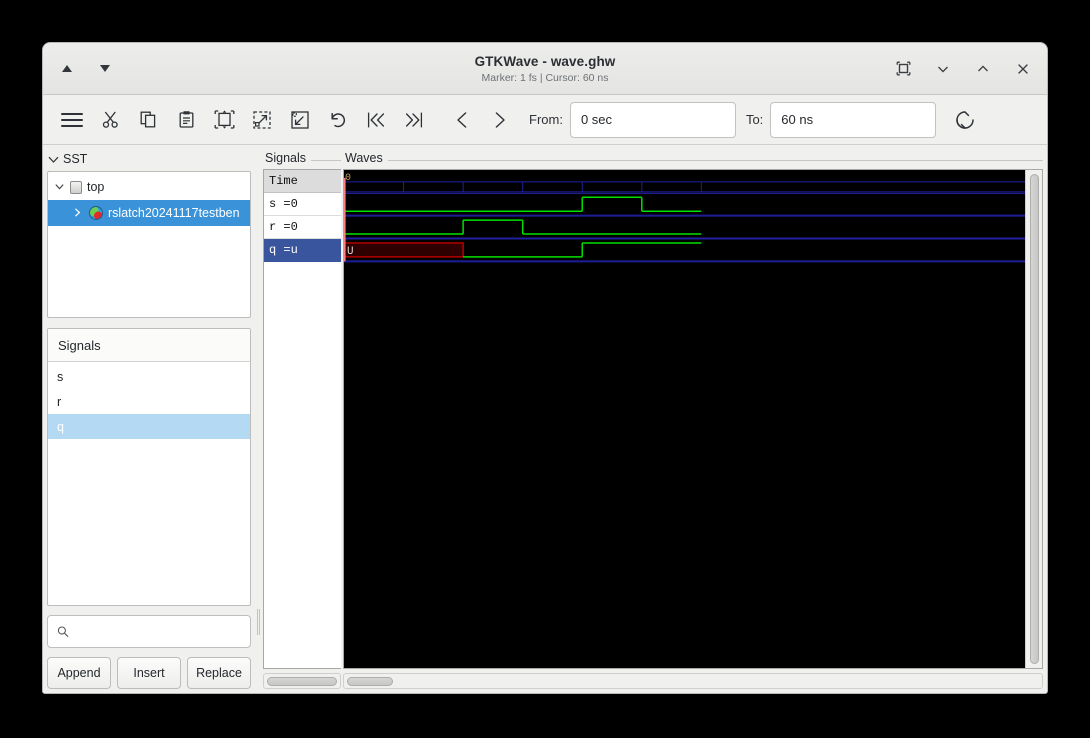 This screenshot has width=1090, height=738. I want to click on insert-button: Insert, so click(149, 673).